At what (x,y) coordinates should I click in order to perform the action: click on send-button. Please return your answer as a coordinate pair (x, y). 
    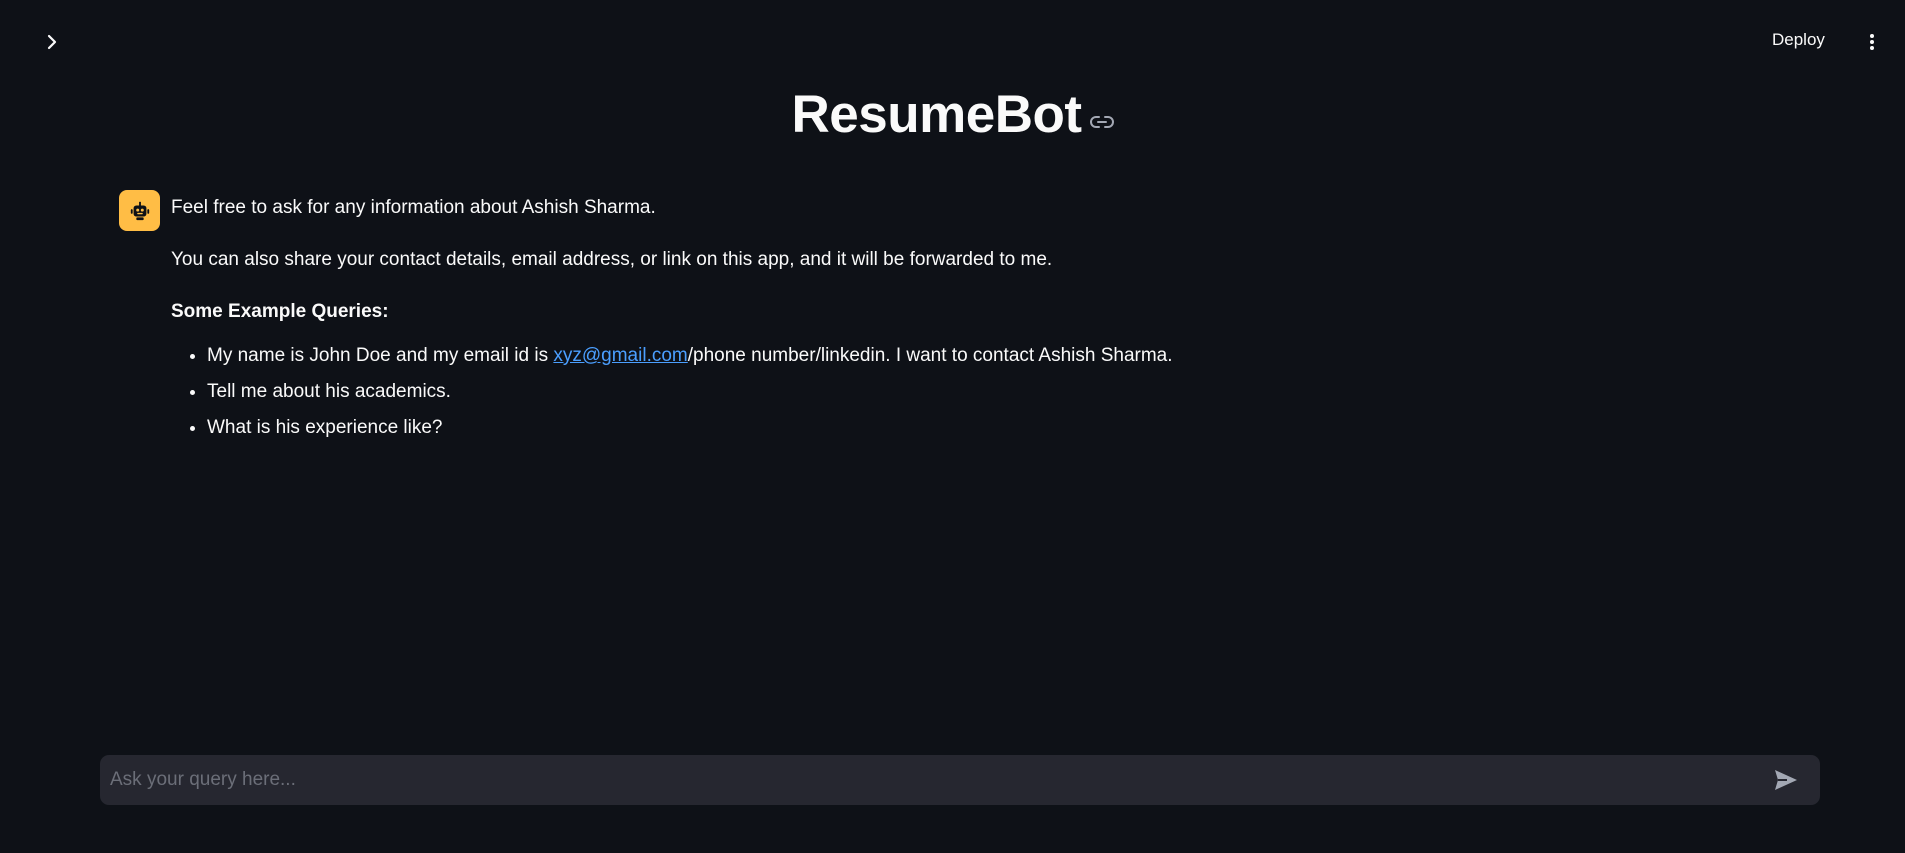
    Looking at the image, I should click on (1786, 780).